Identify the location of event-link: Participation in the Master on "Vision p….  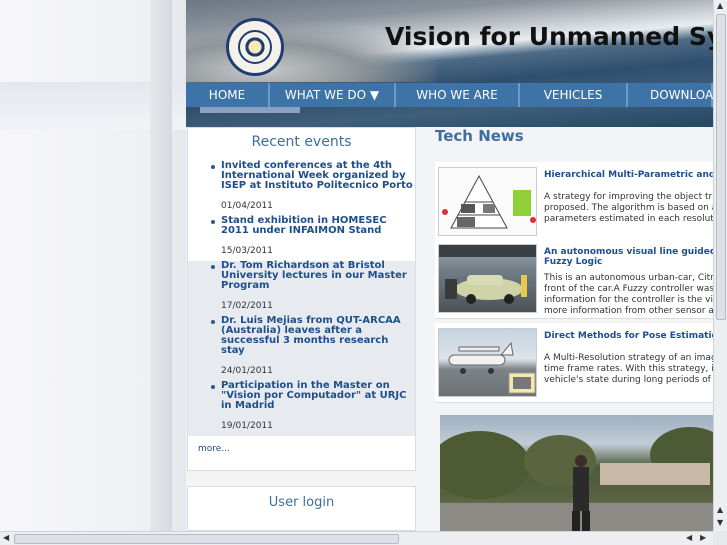
(318, 396).